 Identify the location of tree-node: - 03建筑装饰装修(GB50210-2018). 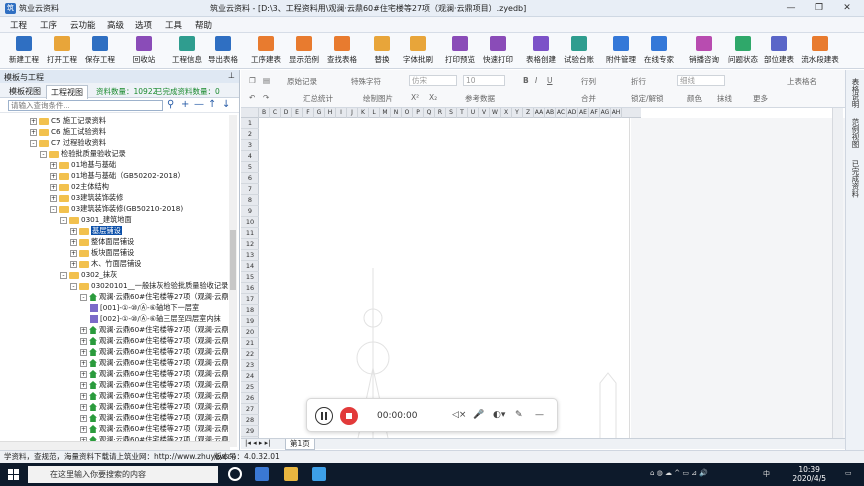
(116, 208).